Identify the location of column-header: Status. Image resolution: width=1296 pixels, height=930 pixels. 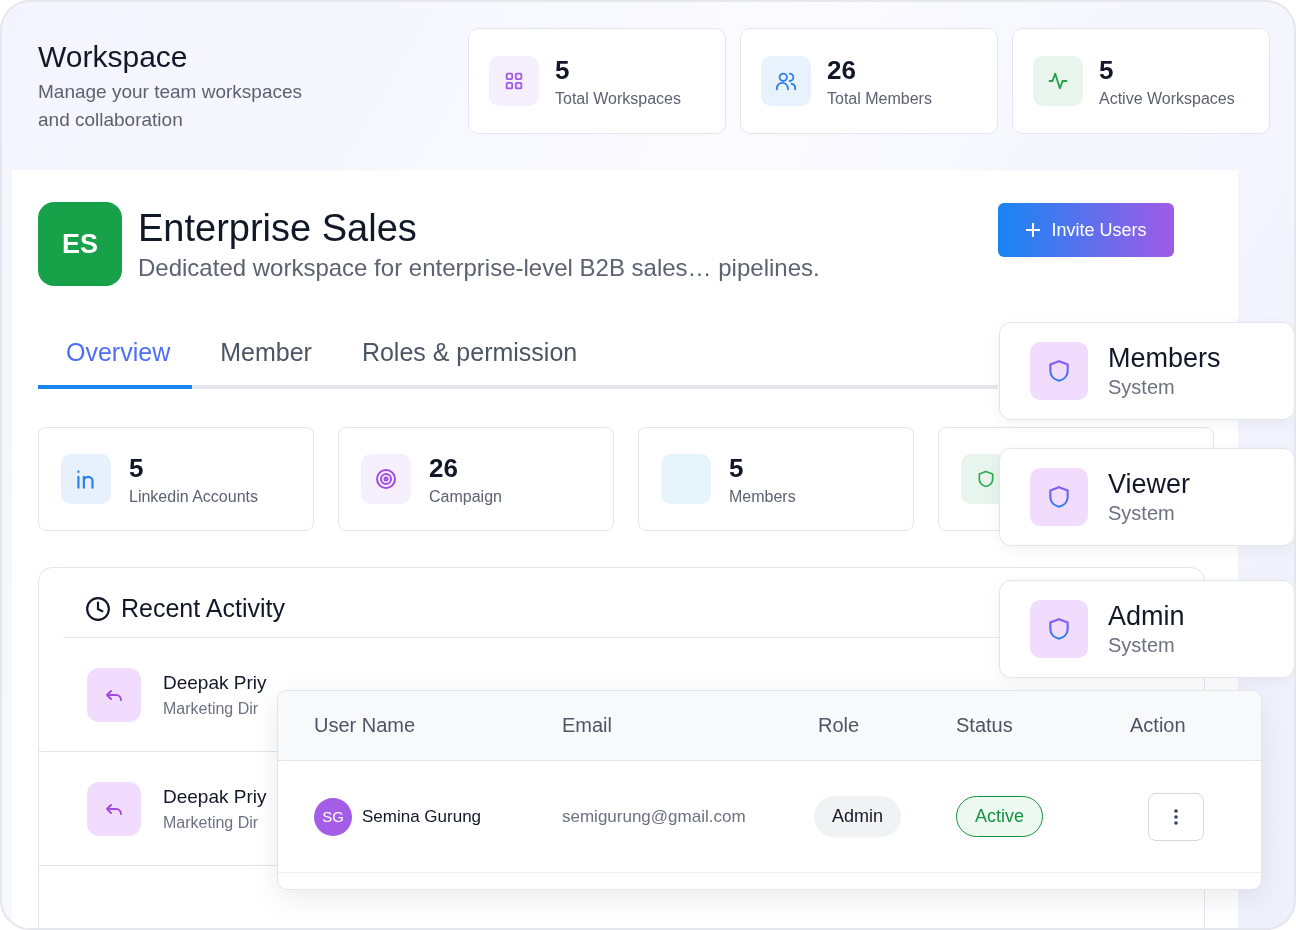
(985, 725).